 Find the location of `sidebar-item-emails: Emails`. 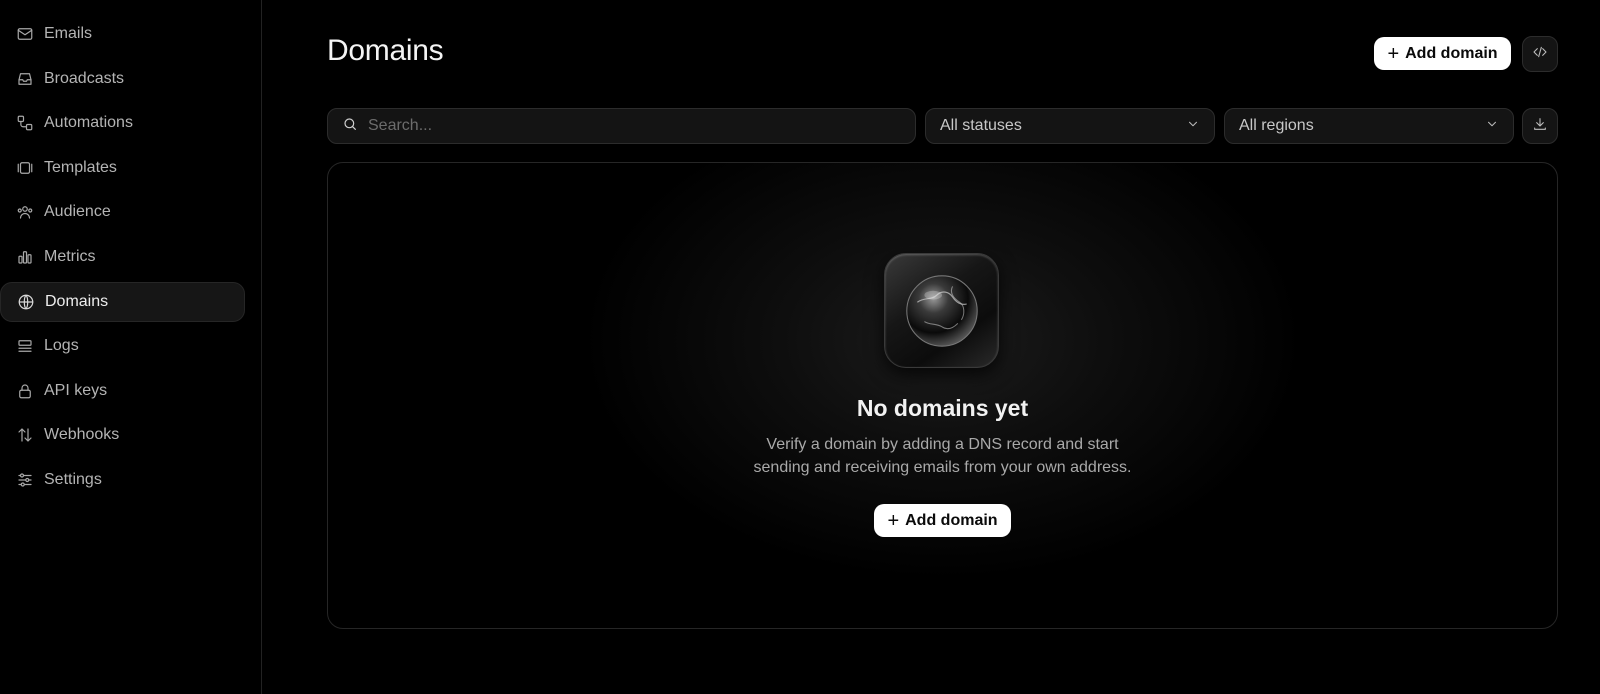

sidebar-item-emails: Emails is located at coordinates (122, 34).